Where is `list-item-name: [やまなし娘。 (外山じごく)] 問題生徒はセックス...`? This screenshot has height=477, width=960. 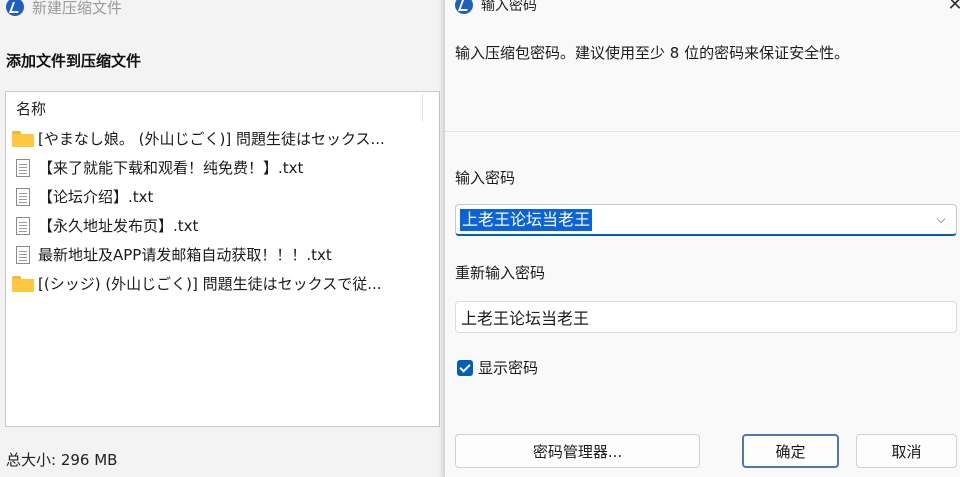
list-item-name: [やまなし娘。 (外山じごく)] 問題生徒はセックス... is located at coordinates (211, 139).